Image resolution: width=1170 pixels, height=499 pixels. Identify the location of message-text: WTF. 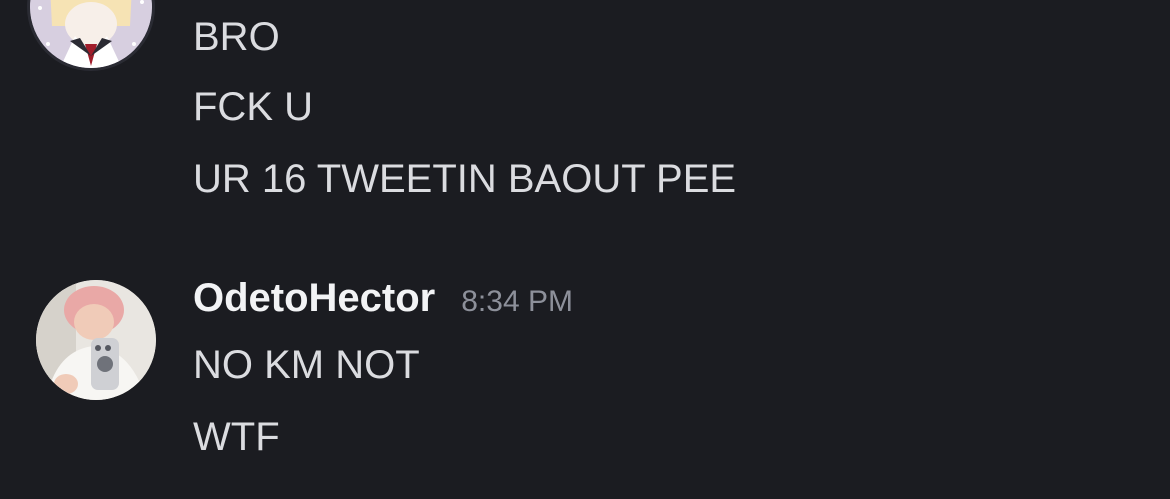
(236, 437).